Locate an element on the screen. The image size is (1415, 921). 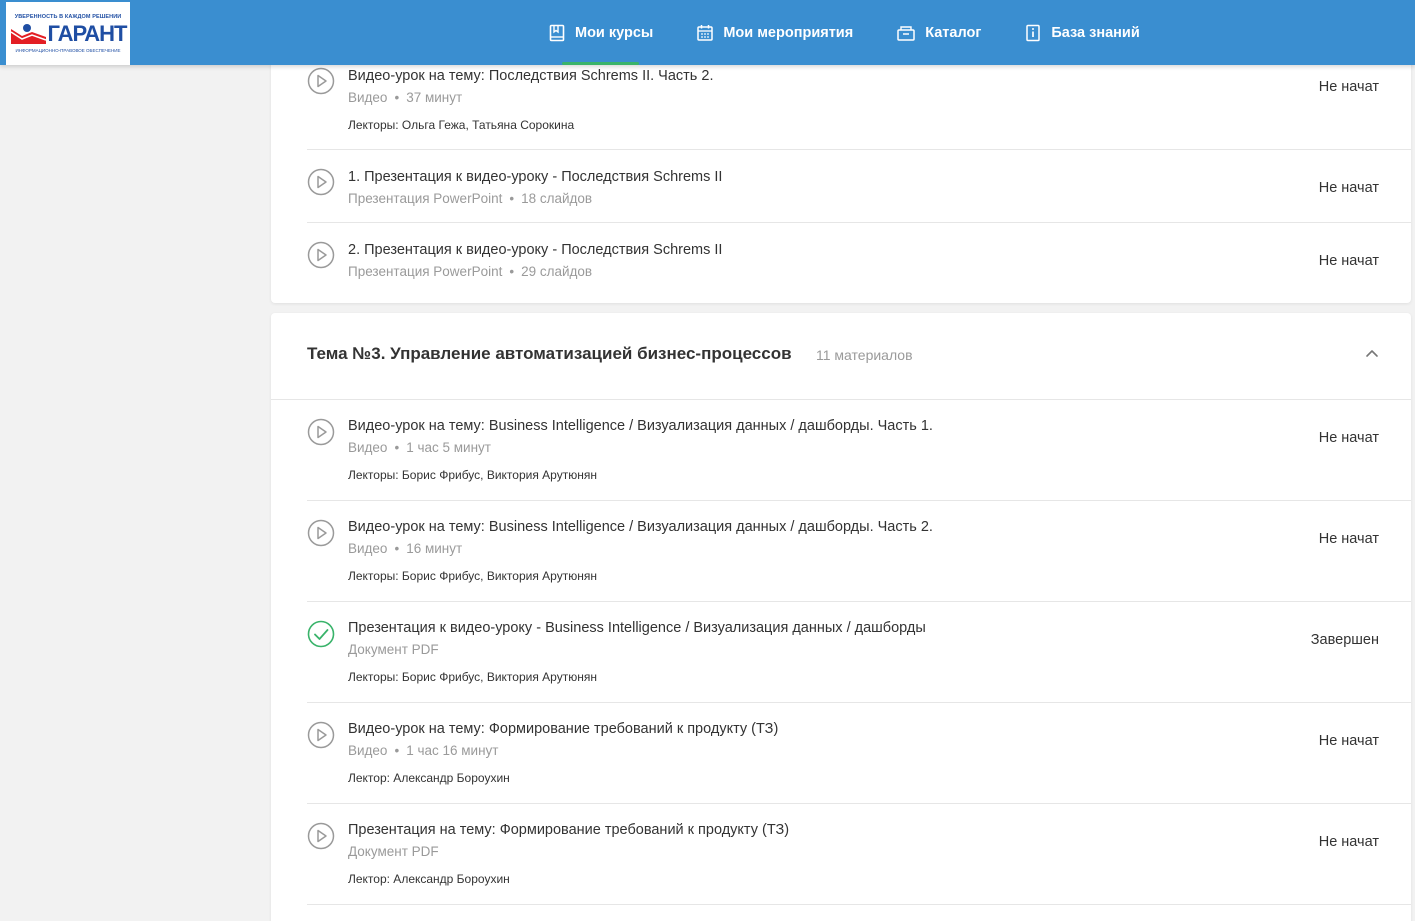
nav-my-events: Мои мероприятия is located at coordinates (774, 32).